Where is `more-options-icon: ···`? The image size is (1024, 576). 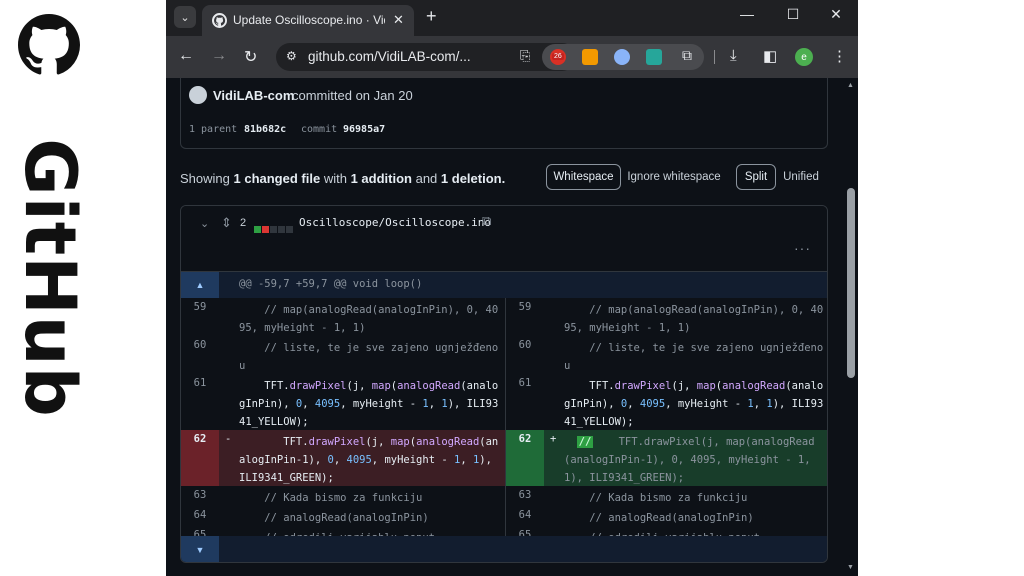 more-options-icon: ··· is located at coordinates (802, 248).